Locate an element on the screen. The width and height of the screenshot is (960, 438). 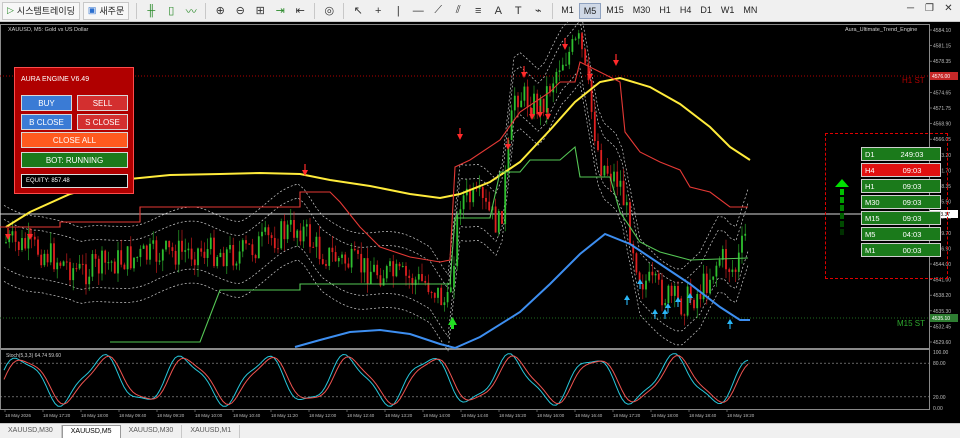
new-order-button: ▣ 새주문 is located at coordinates (106, 10).